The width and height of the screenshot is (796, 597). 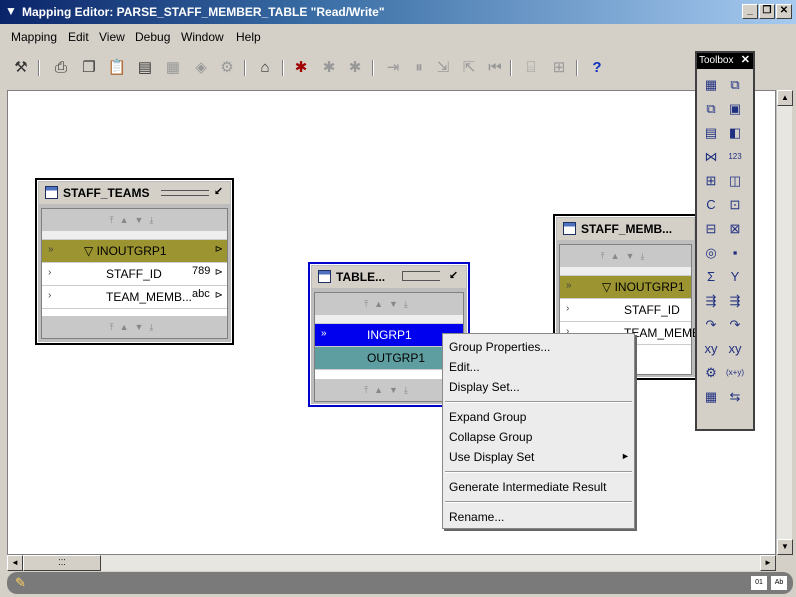 What do you see at coordinates (201, 68) in the screenshot?
I see `deploy-icon: ◈` at bounding box center [201, 68].